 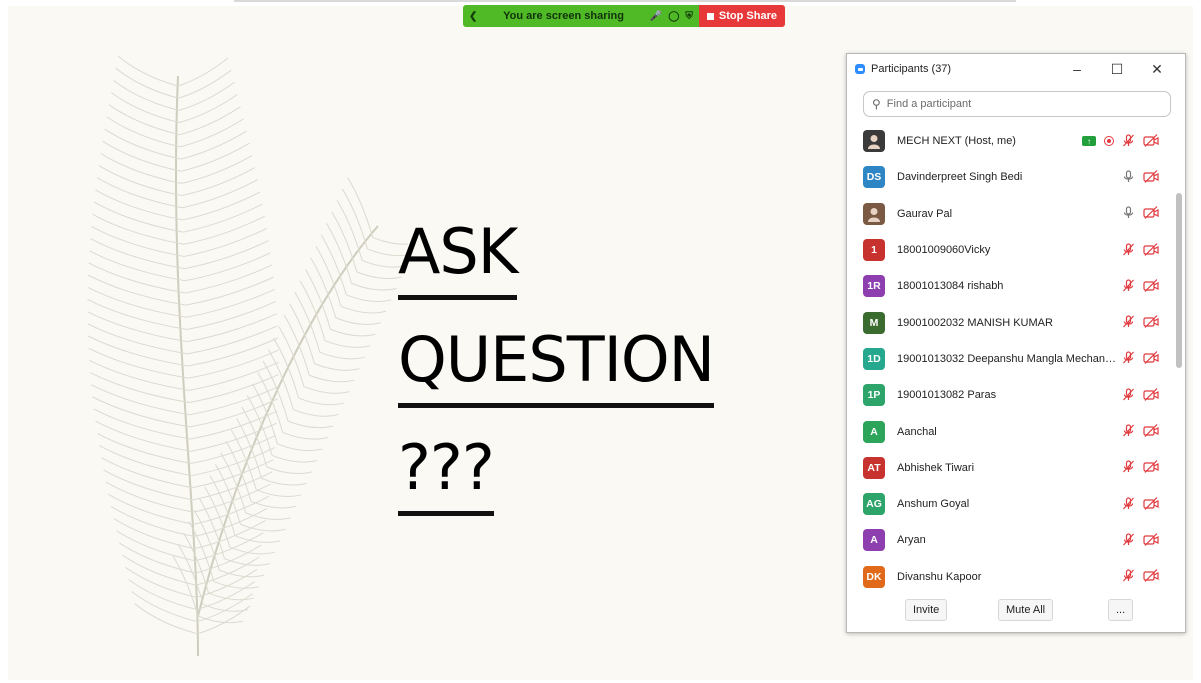 What do you see at coordinates (860, 69) in the screenshot?
I see `zoom-logo-icon` at bounding box center [860, 69].